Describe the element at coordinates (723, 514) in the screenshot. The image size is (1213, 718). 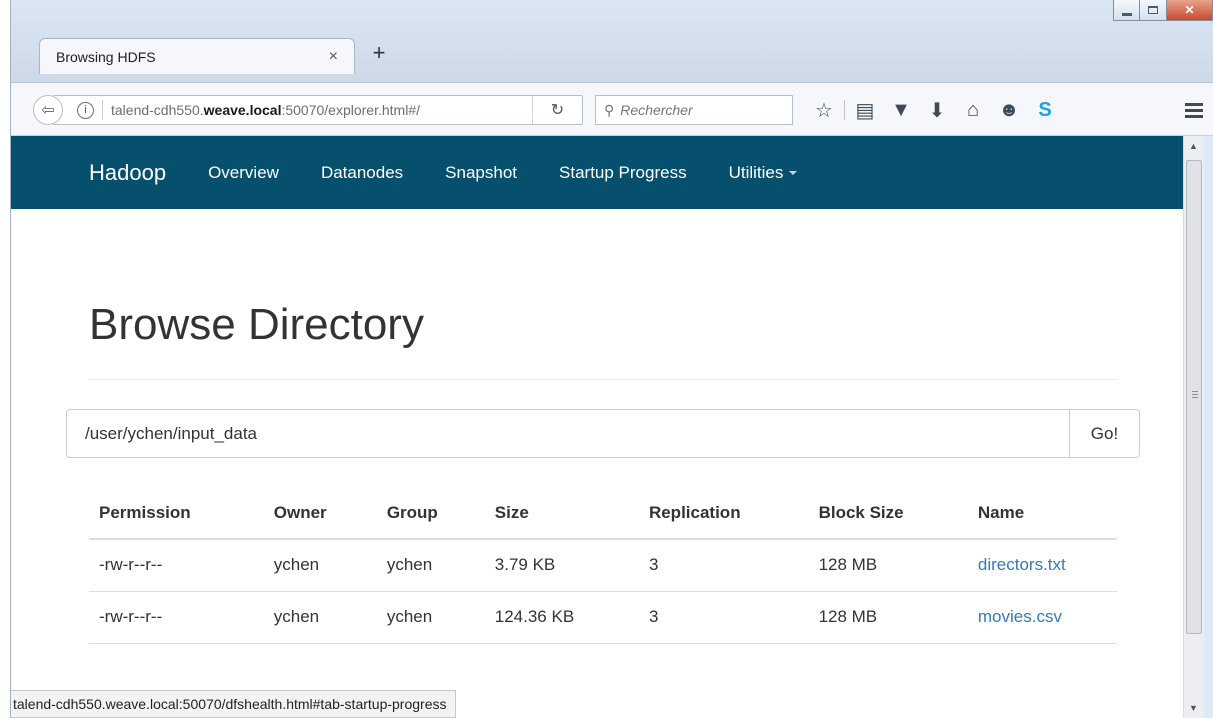
I see `column-header: Replication` at that location.